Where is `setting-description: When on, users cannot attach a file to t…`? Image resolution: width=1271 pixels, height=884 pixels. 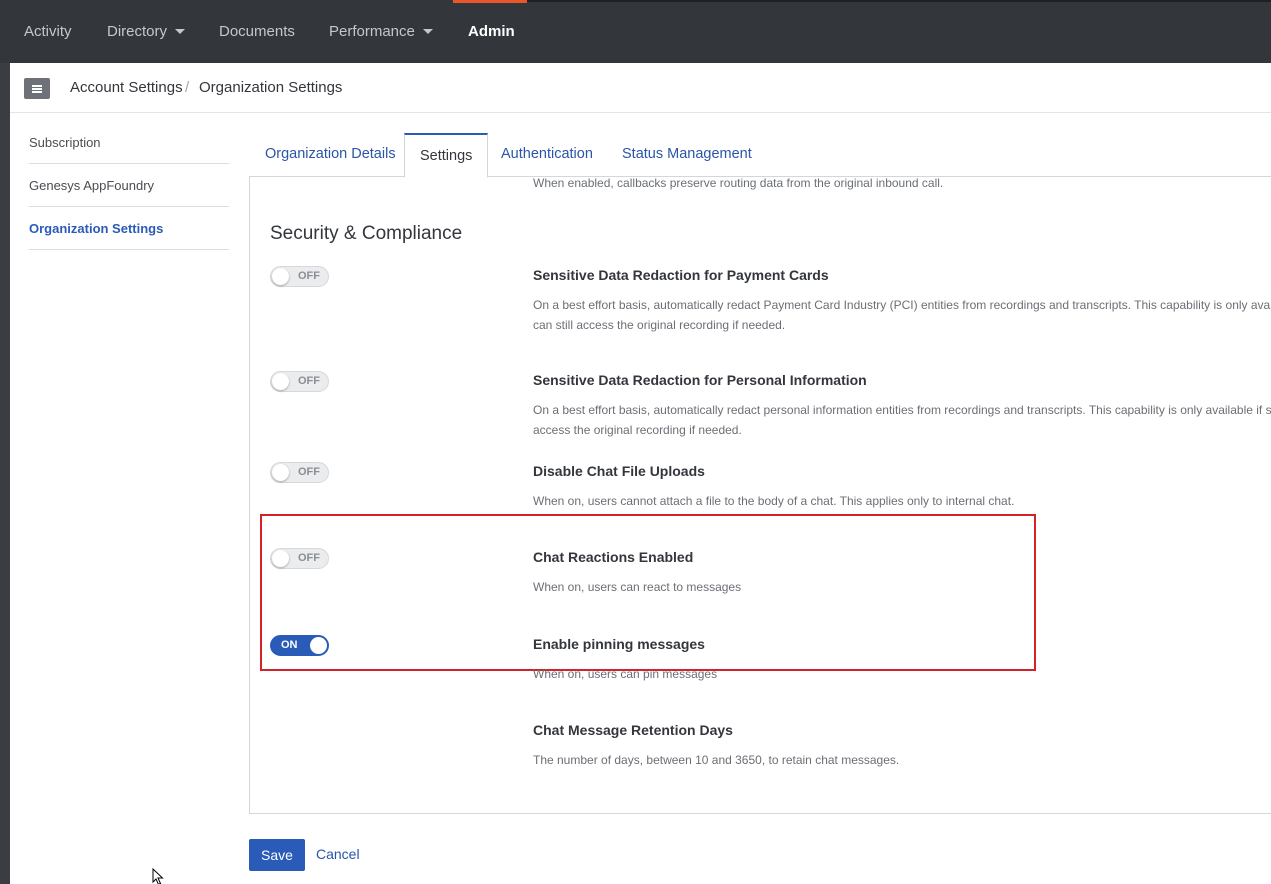
setting-description: When on, users cannot attach a file to t… is located at coordinates (774, 501).